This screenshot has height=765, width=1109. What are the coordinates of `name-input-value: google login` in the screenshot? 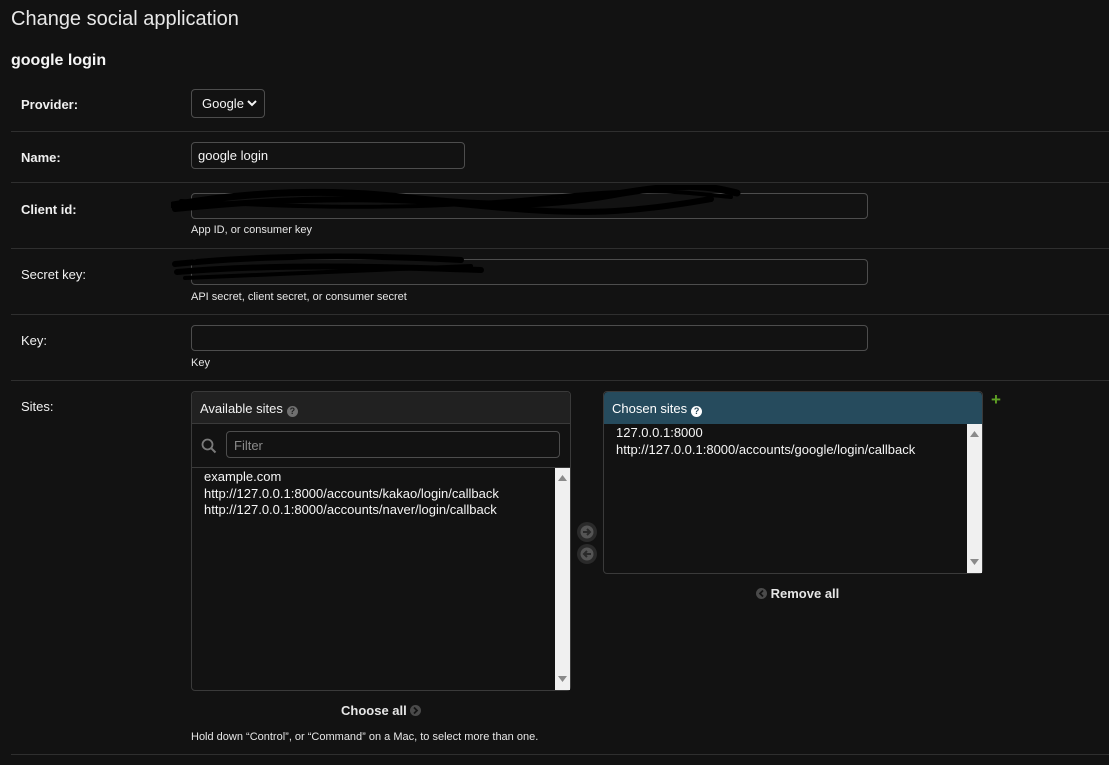 It's located at (233, 155).